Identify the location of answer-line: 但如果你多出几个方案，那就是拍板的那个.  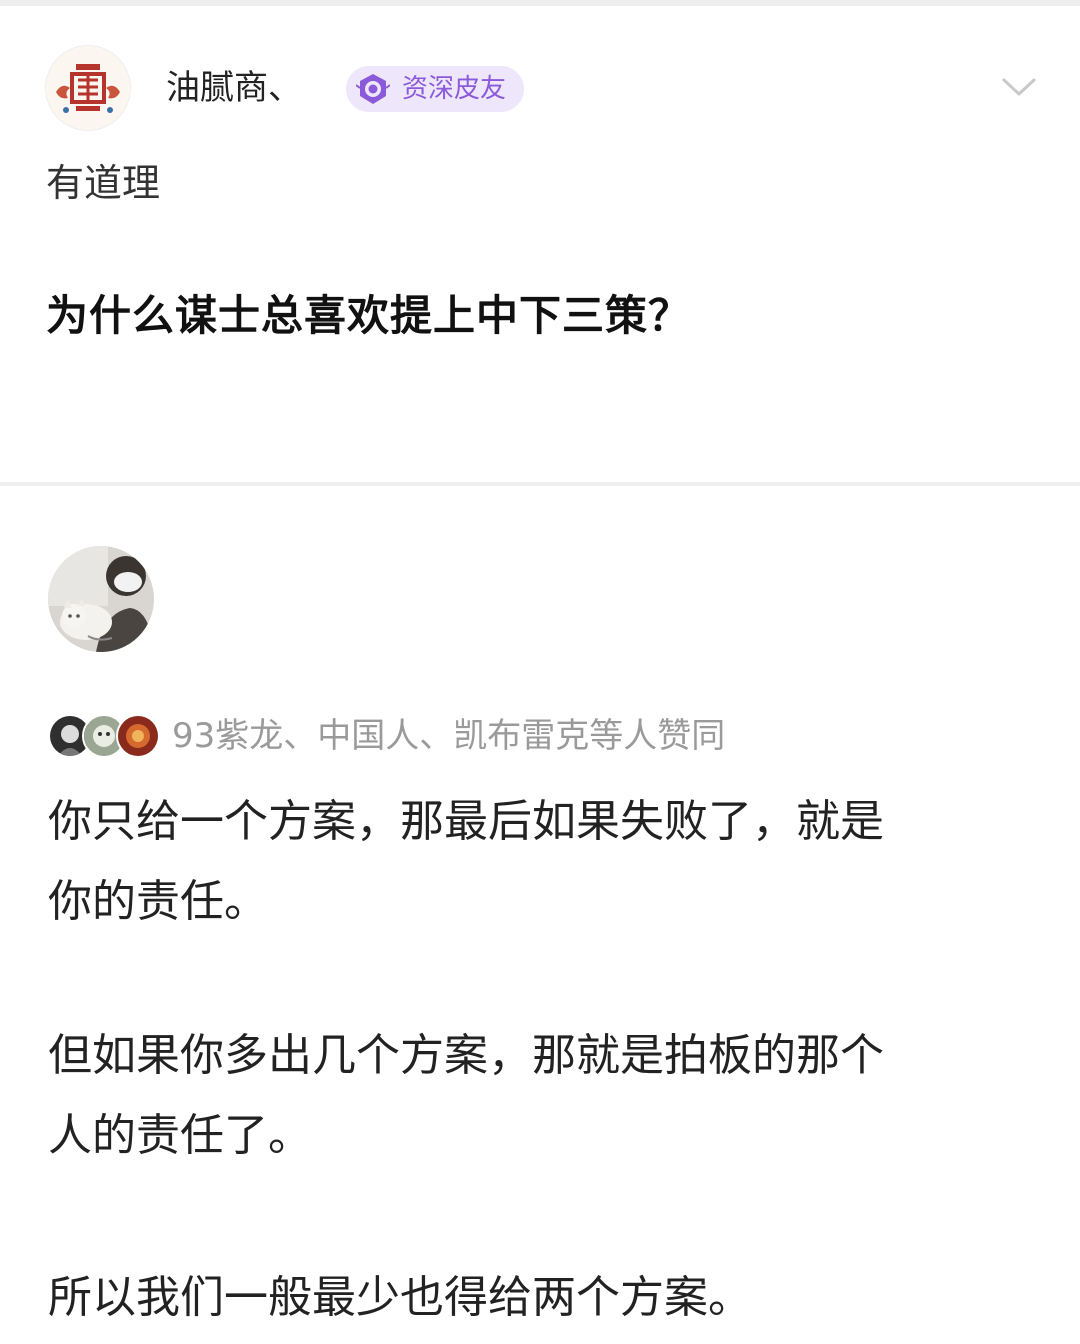
(466, 1055).